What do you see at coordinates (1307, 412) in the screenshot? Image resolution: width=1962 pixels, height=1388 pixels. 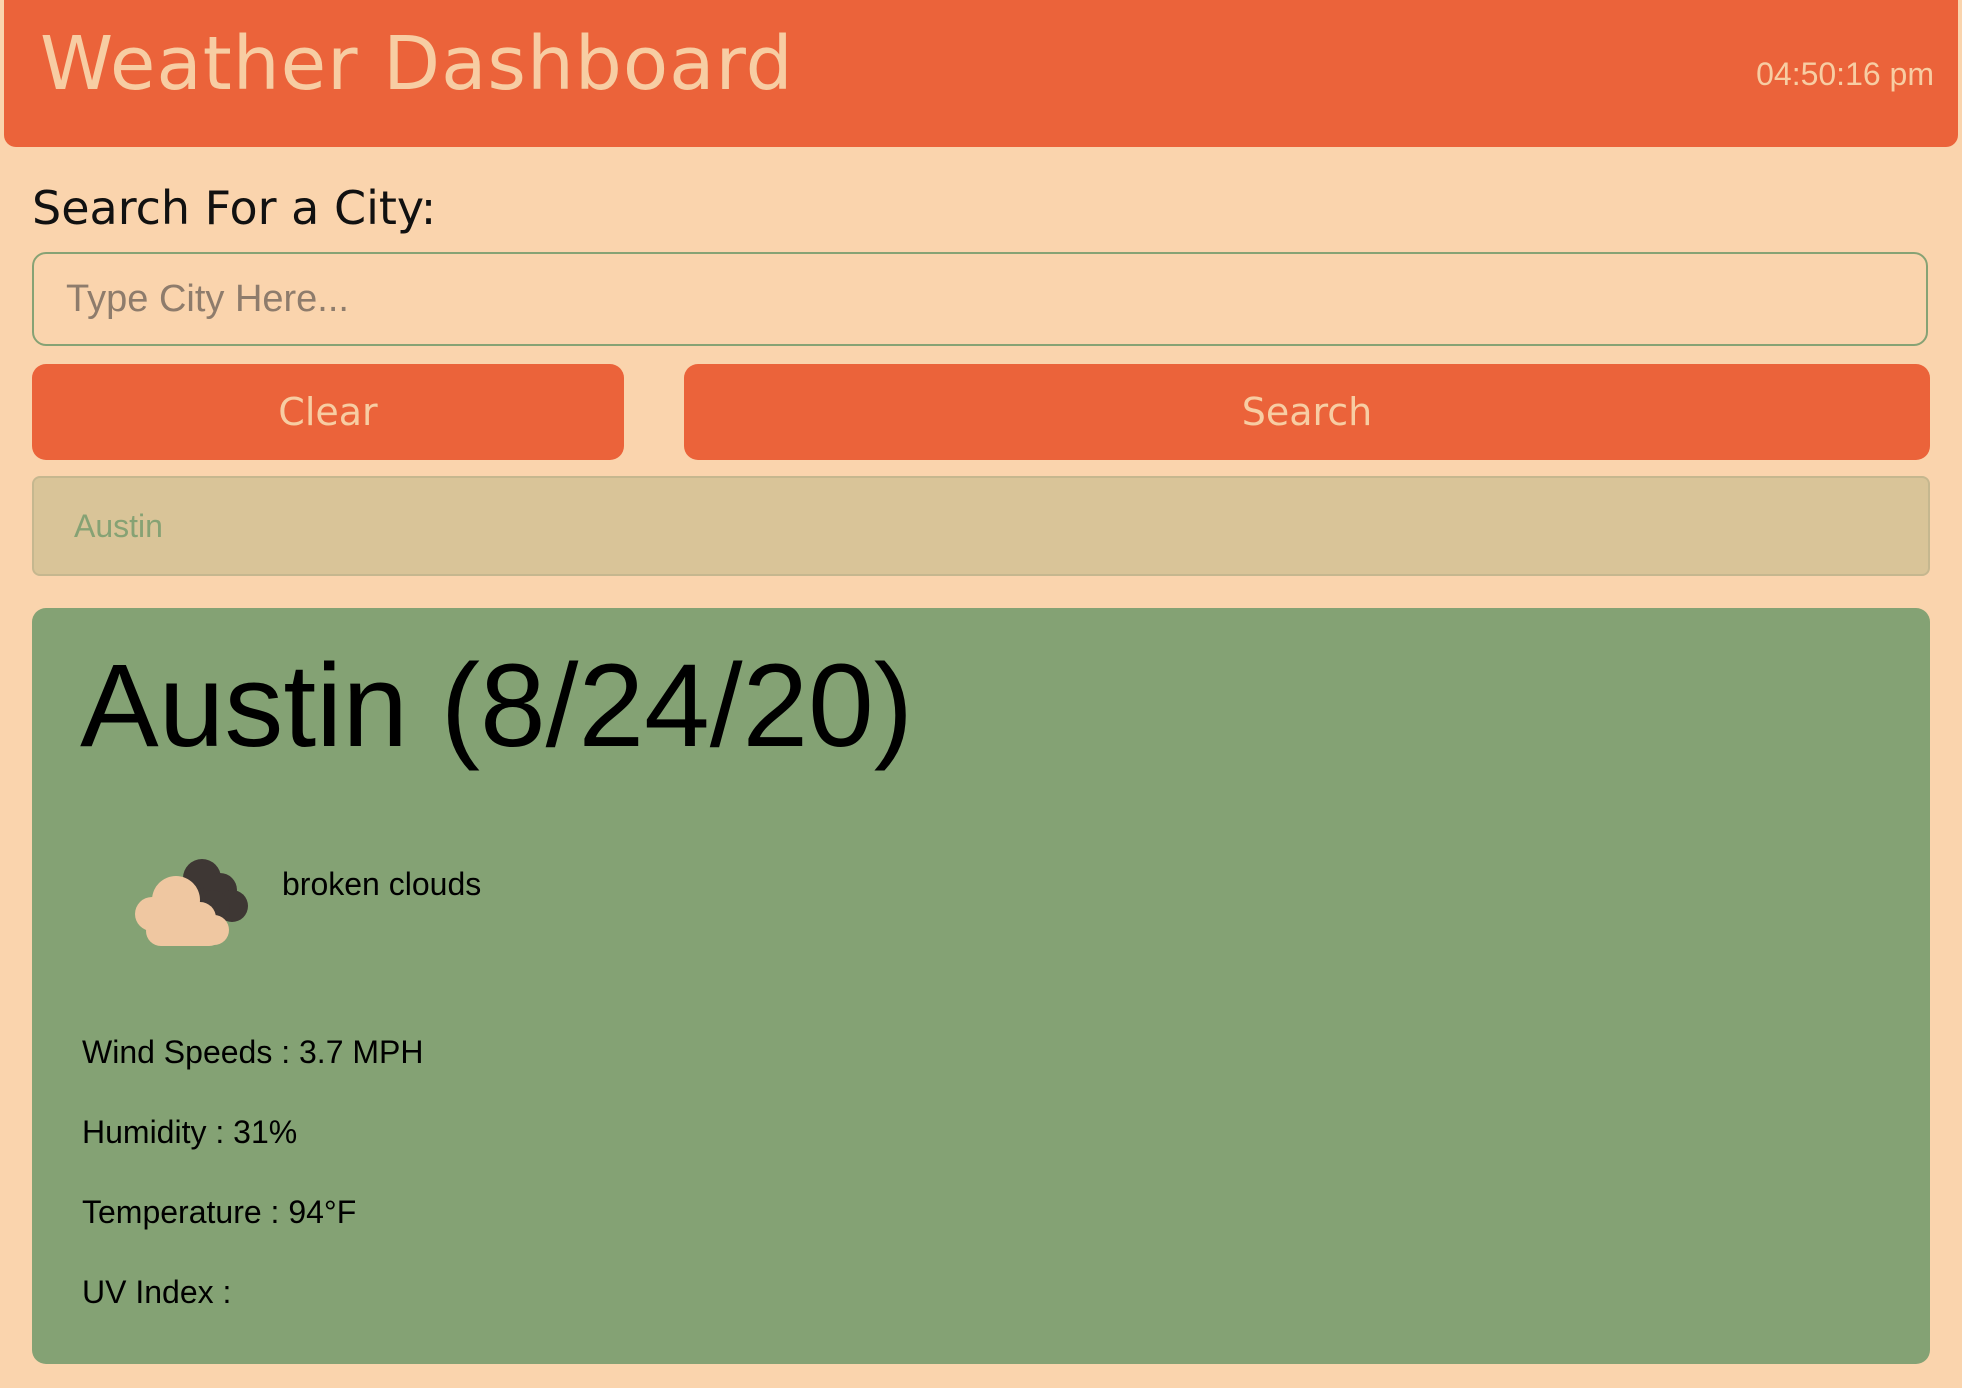 I see `search-button: Search` at bounding box center [1307, 412].